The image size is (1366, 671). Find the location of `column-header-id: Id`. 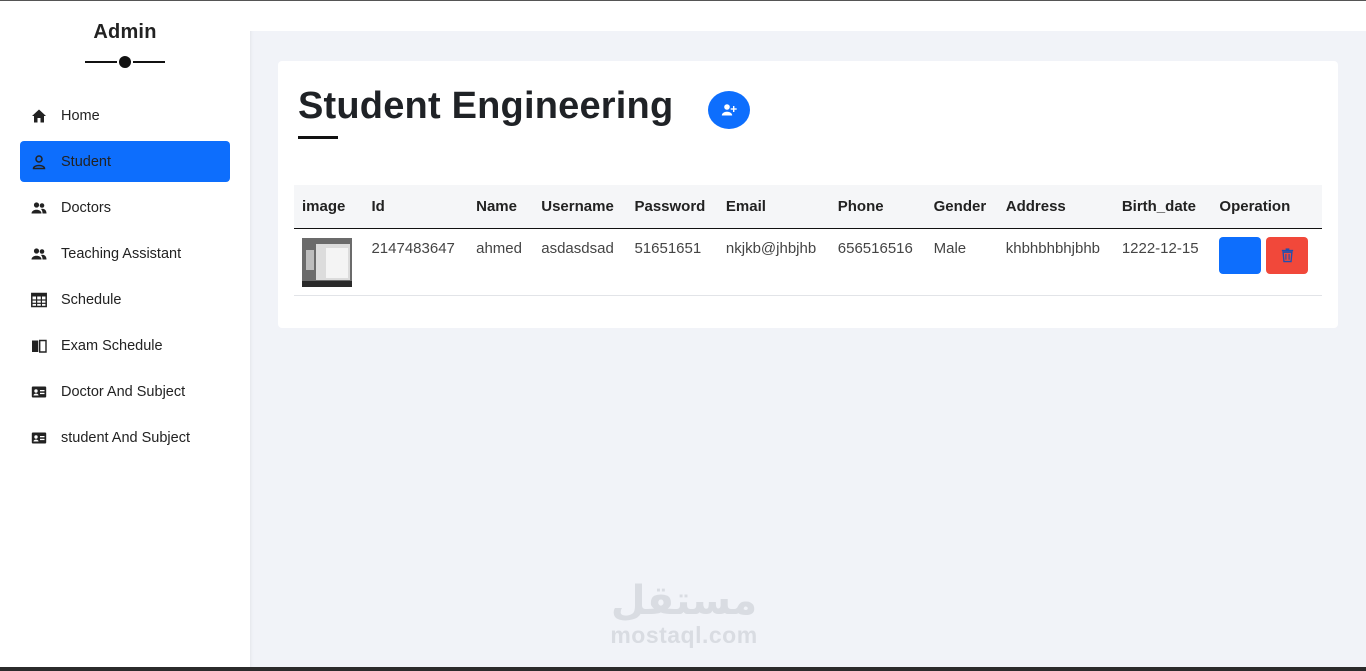

column-header-id: Id is located at coordinates (378, 206).